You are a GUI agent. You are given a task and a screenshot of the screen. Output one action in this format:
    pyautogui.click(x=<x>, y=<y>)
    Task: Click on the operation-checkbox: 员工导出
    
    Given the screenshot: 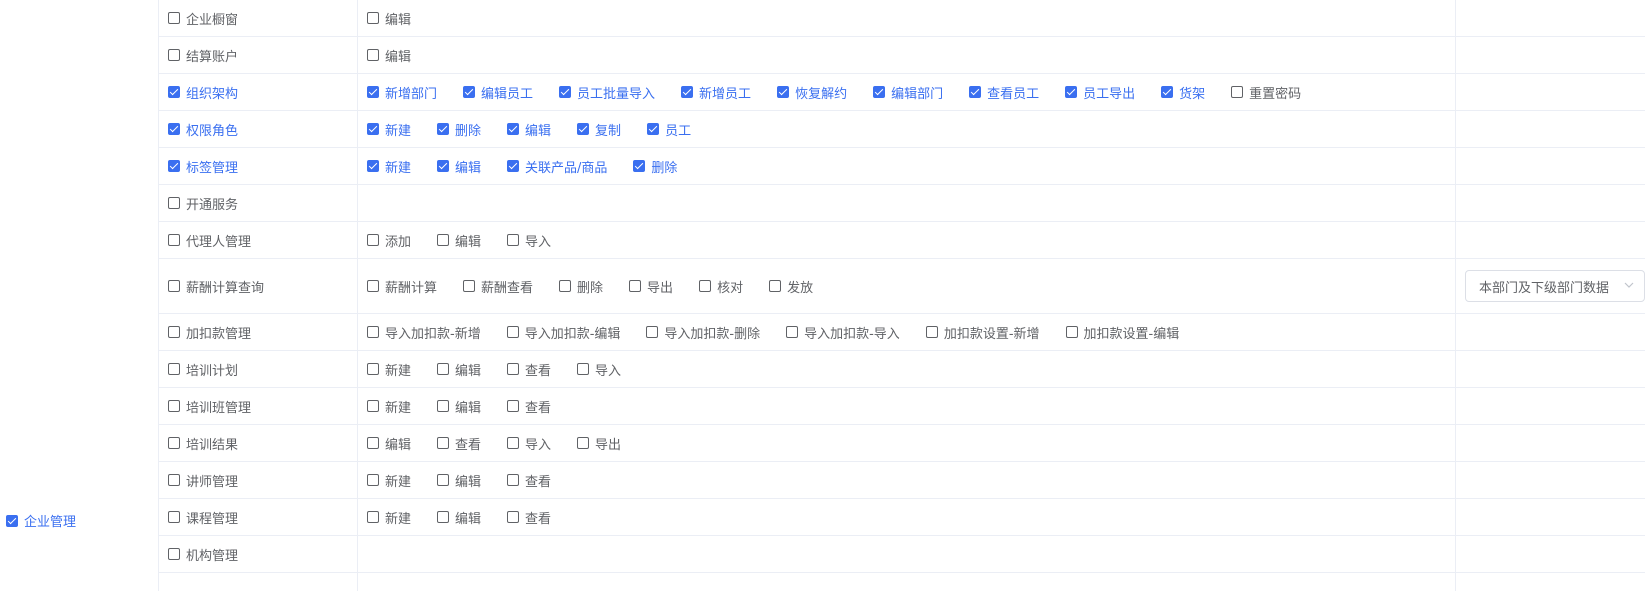 What is the action you would take?
    pyautogui.click(x=1100, y=92)
    